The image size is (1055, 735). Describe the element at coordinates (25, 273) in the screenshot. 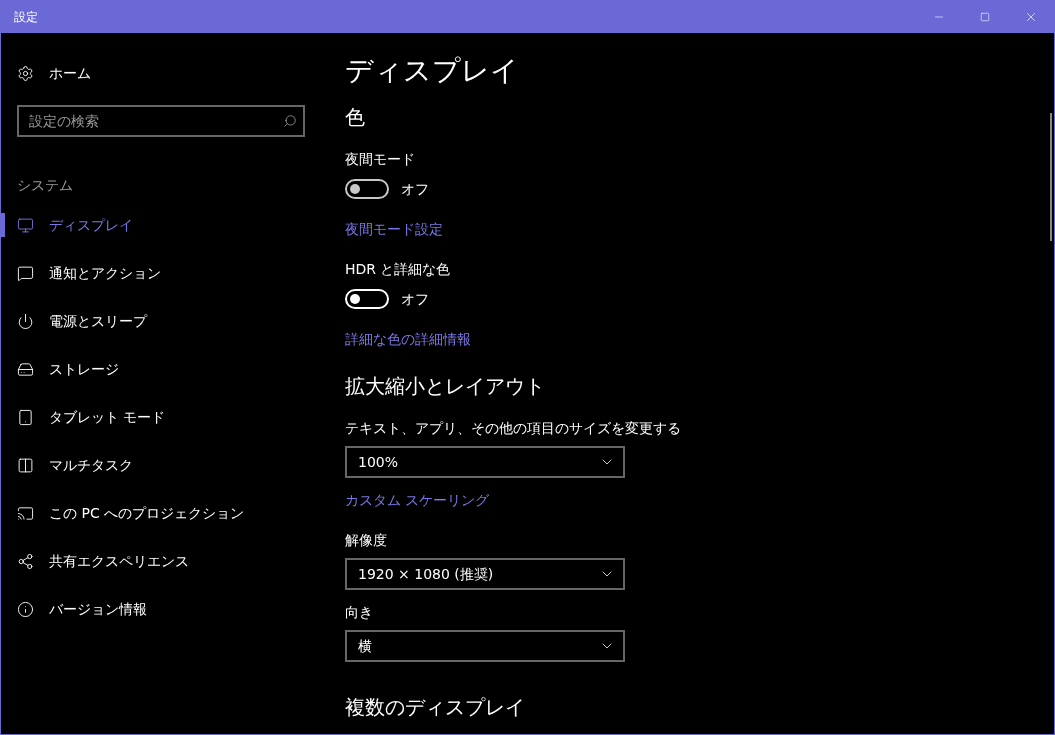

I see `speech-bubble-icon` at that location.